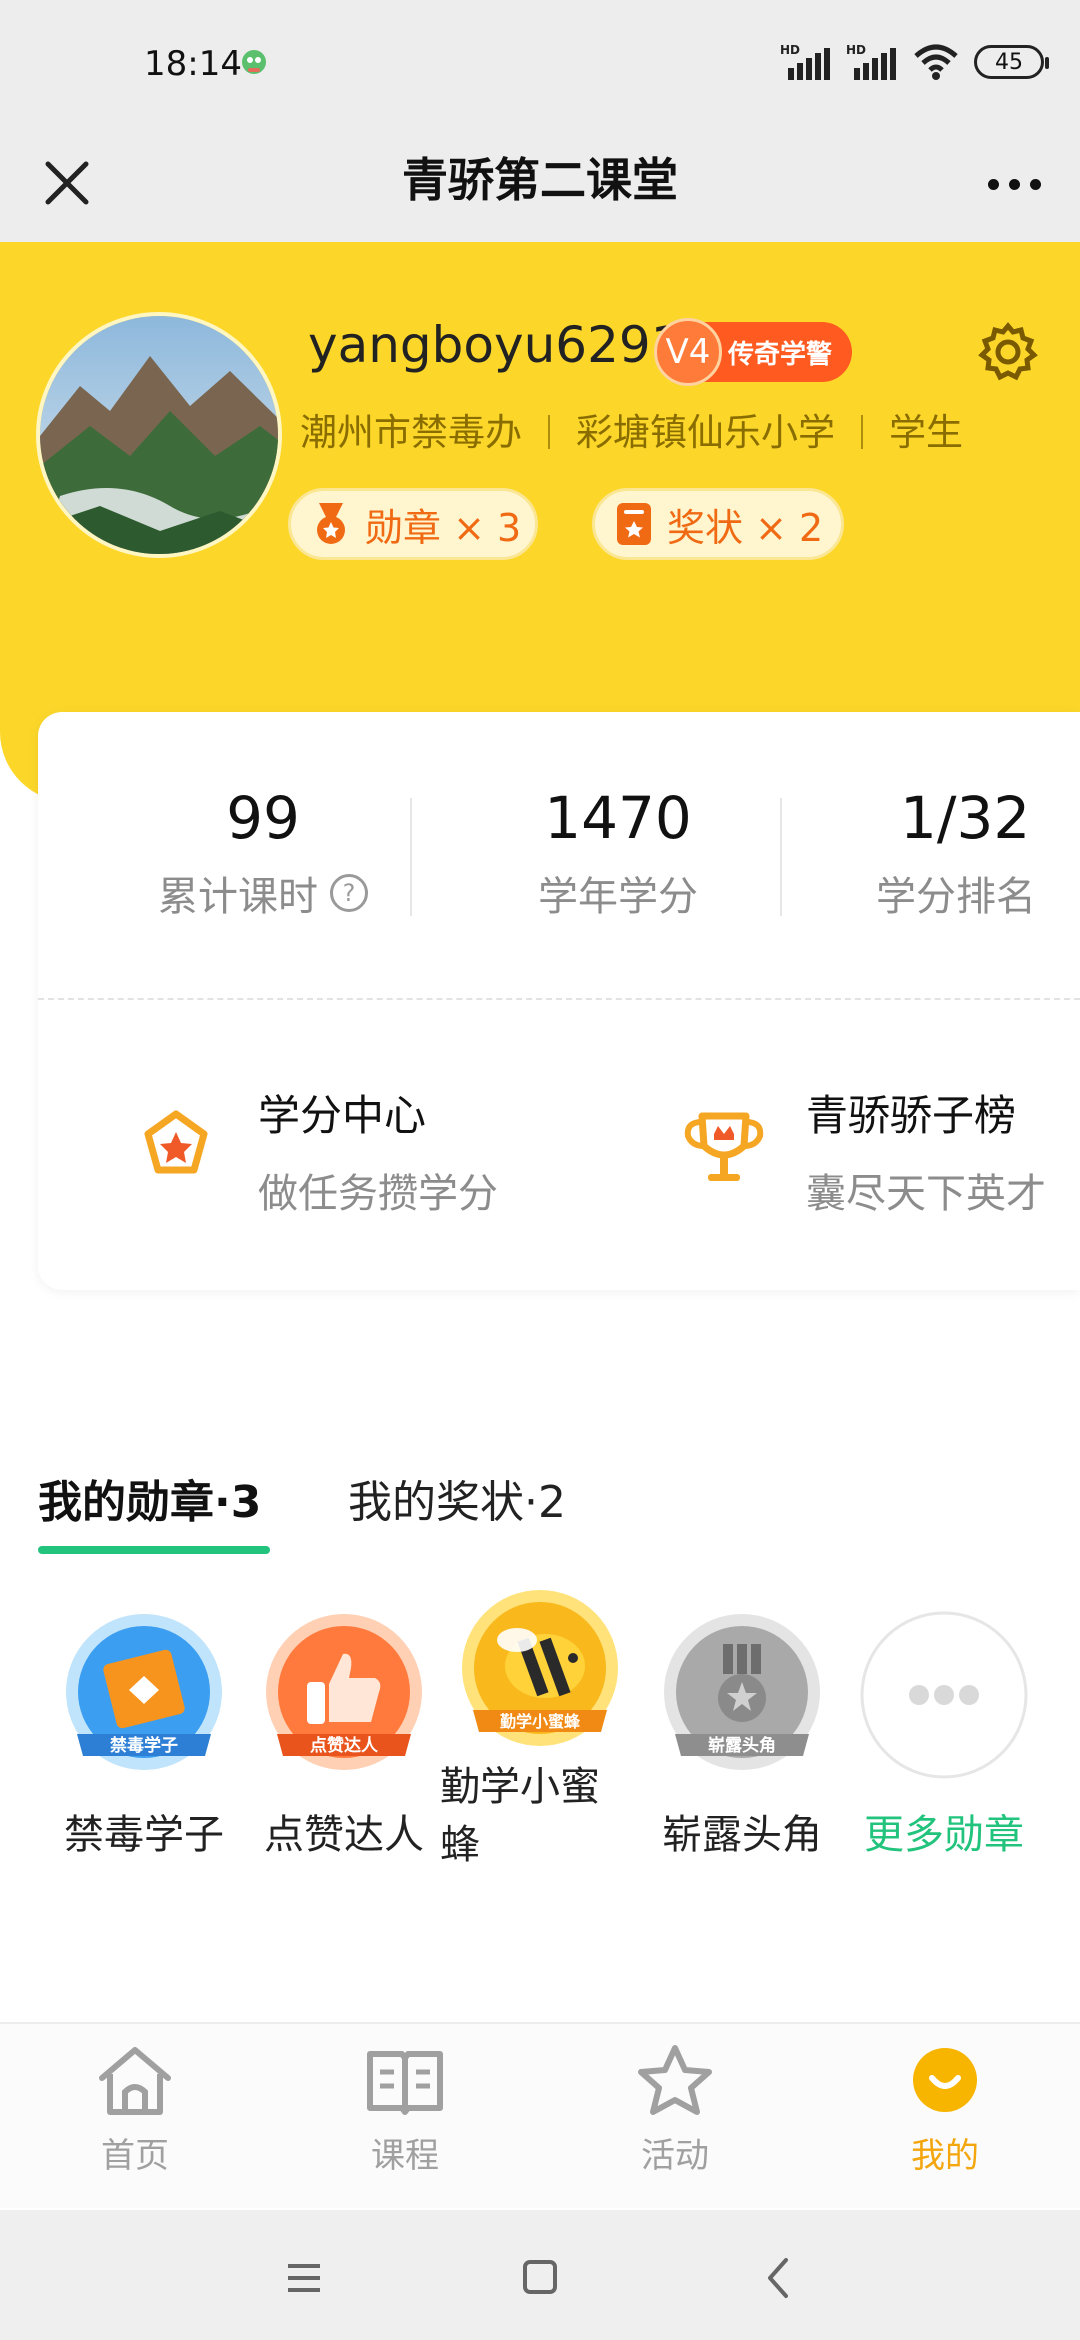 The height and width of the screenshot is (2340, 1080). I want to click on entry-subtitle: 囊尽天下英才, so click(926, 1194).